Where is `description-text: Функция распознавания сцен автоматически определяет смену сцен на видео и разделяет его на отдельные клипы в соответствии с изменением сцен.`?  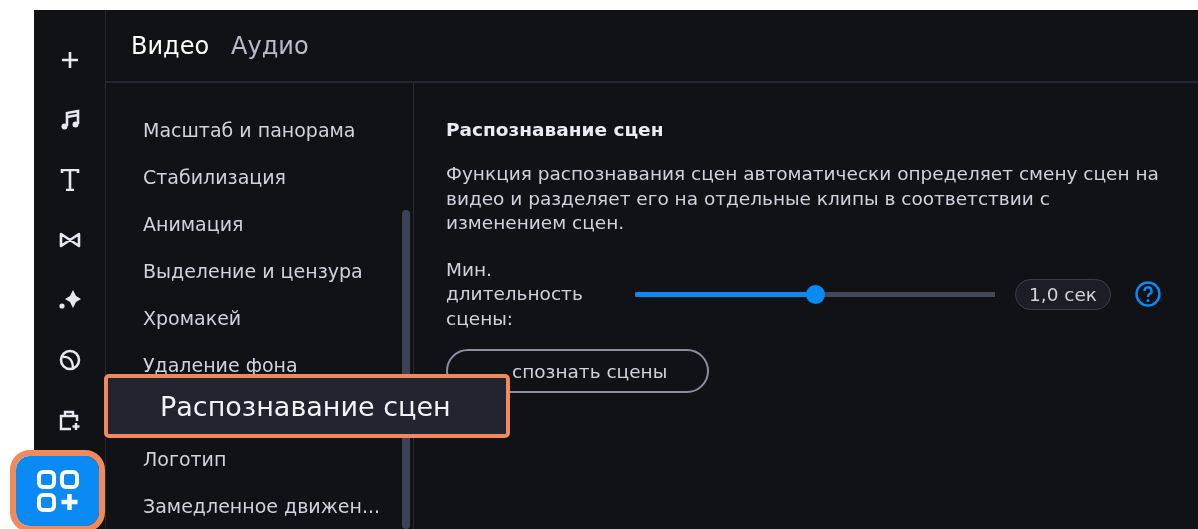
description-text: Функция распознавания сцен автоматически определяет смену сцен на видео и разделяет его на отдельные клипы в соответствии с изменением сцен. is located at coordinates (803, 198).